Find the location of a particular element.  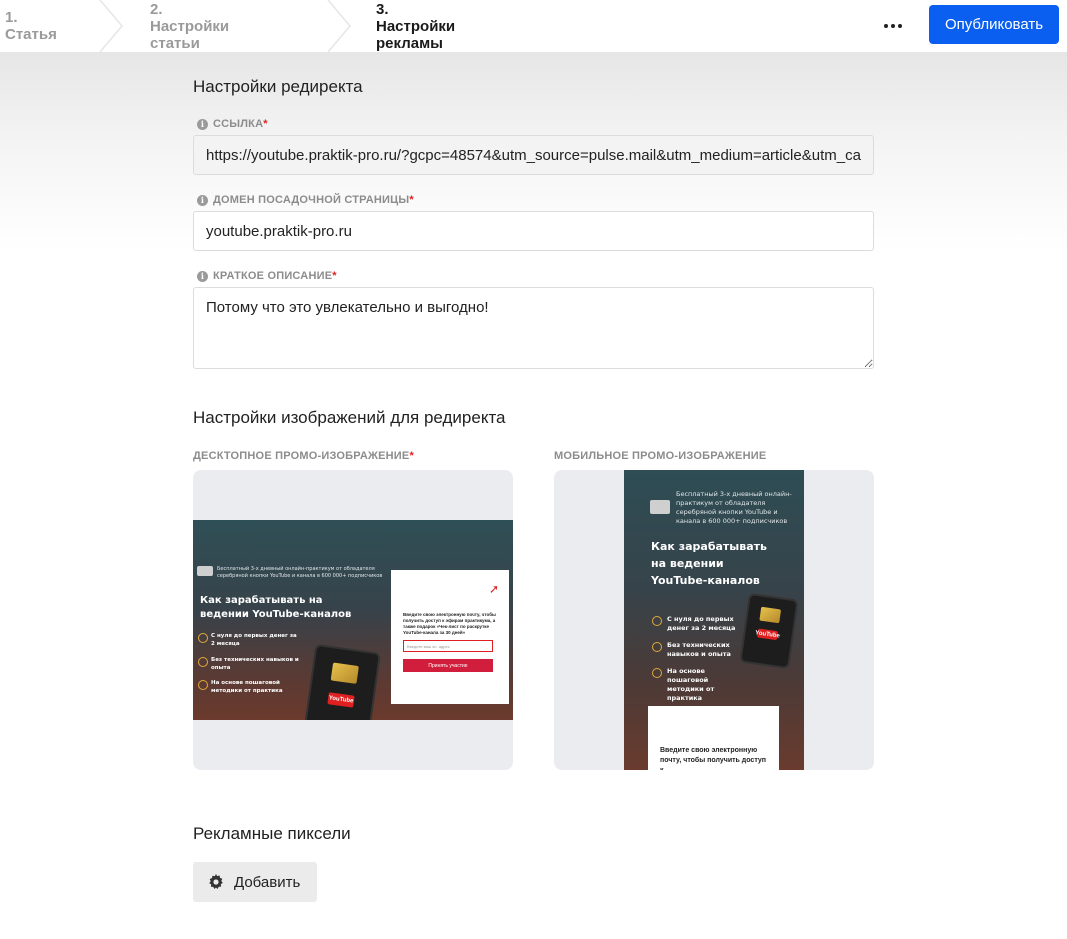

add-pixel-label: Добавить is located at coordinates (267, 882).